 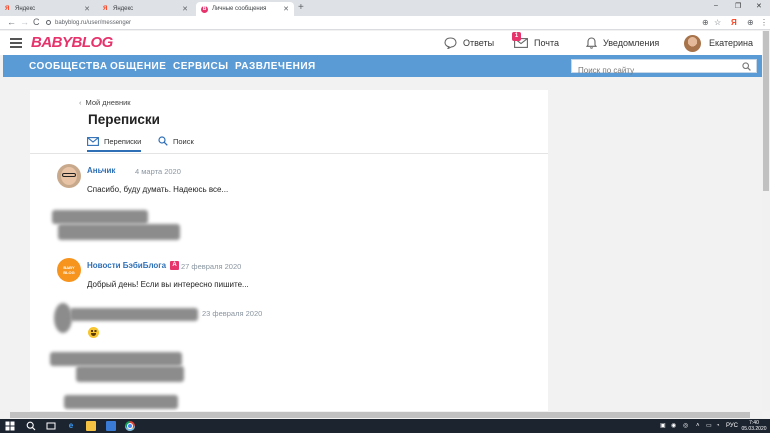 I want to click on edge-browser-icon: e, so click(x=71, y=426).